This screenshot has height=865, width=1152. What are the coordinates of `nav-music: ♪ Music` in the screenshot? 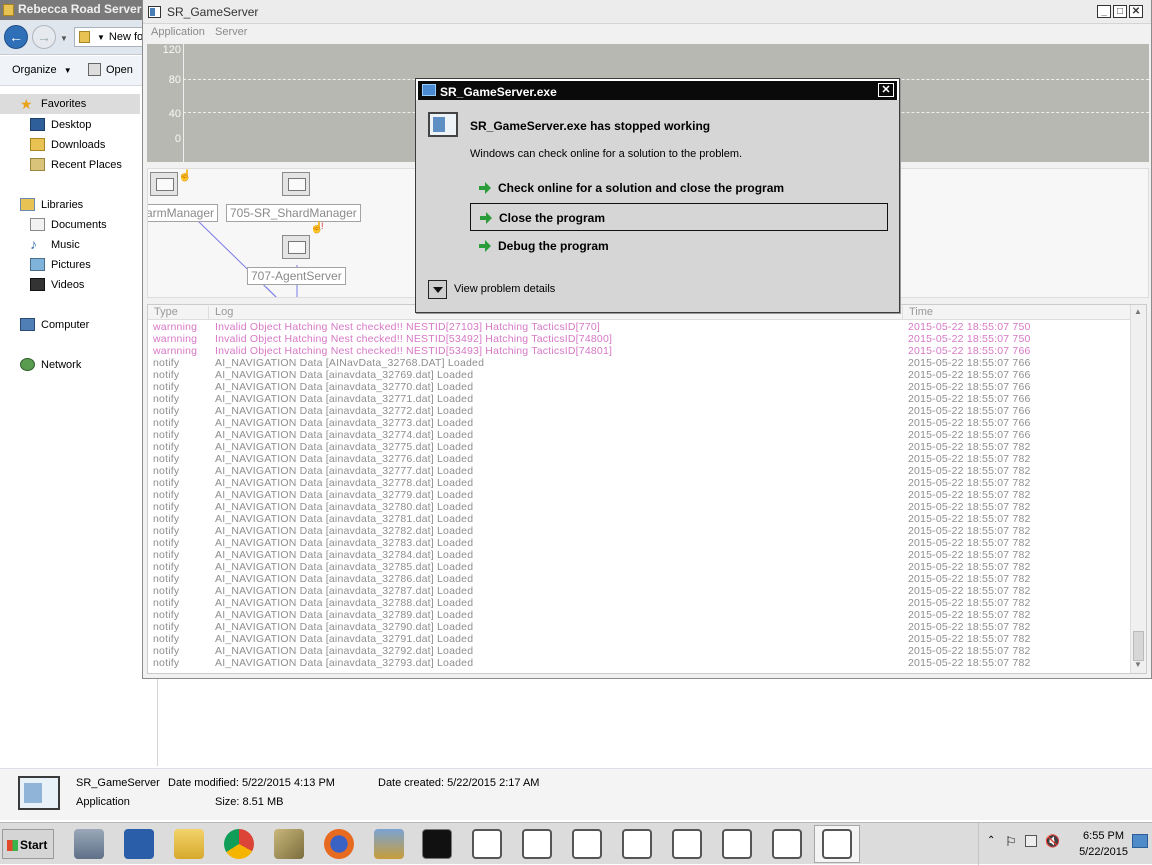 It's located at (55, 244).